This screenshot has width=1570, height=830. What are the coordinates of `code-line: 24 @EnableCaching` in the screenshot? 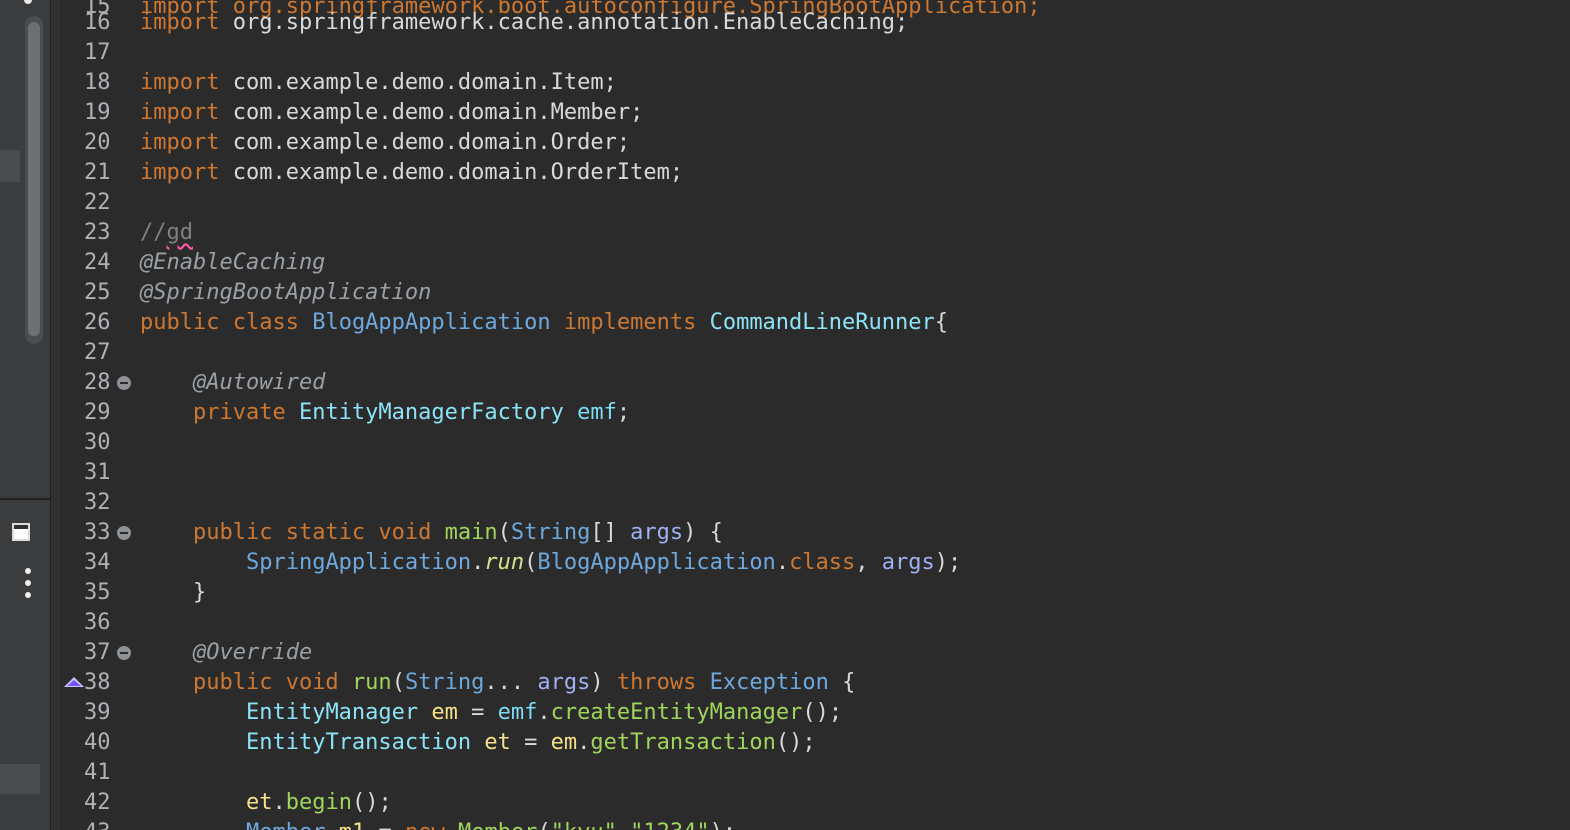 It's located at (192, 263).